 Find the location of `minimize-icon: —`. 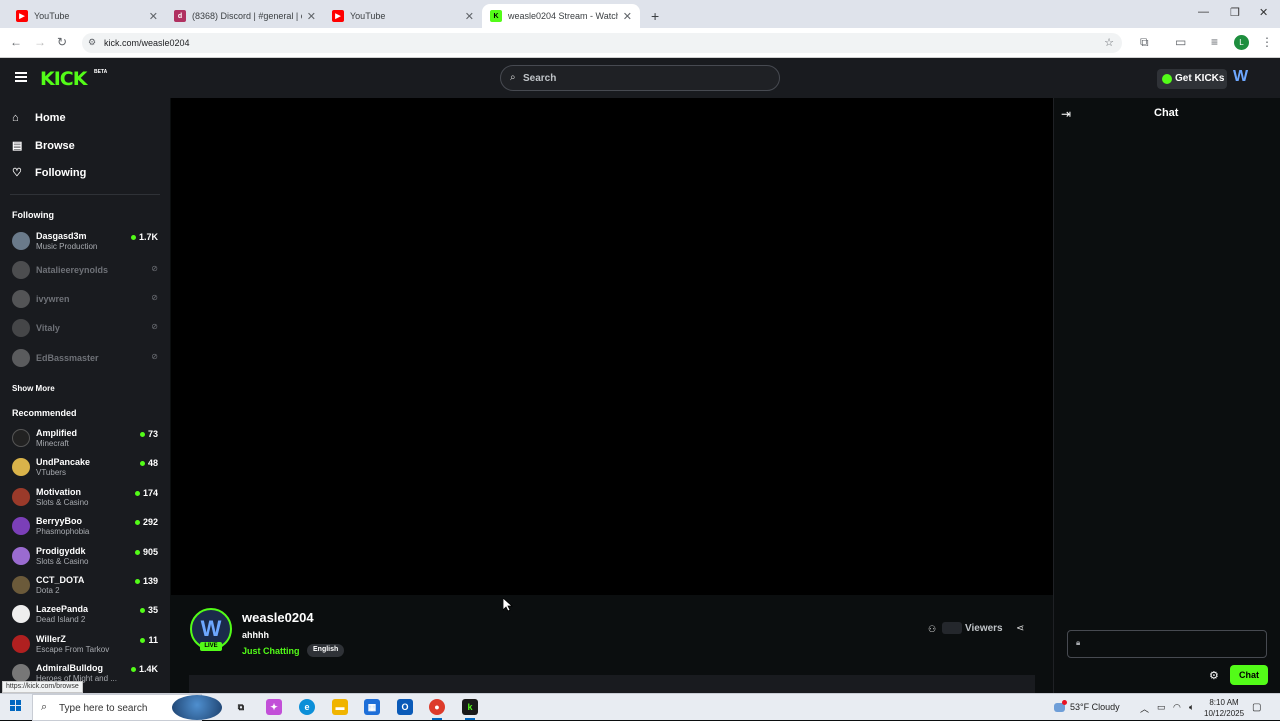

minimize-icon: — is located at coordinates (1203, 12).